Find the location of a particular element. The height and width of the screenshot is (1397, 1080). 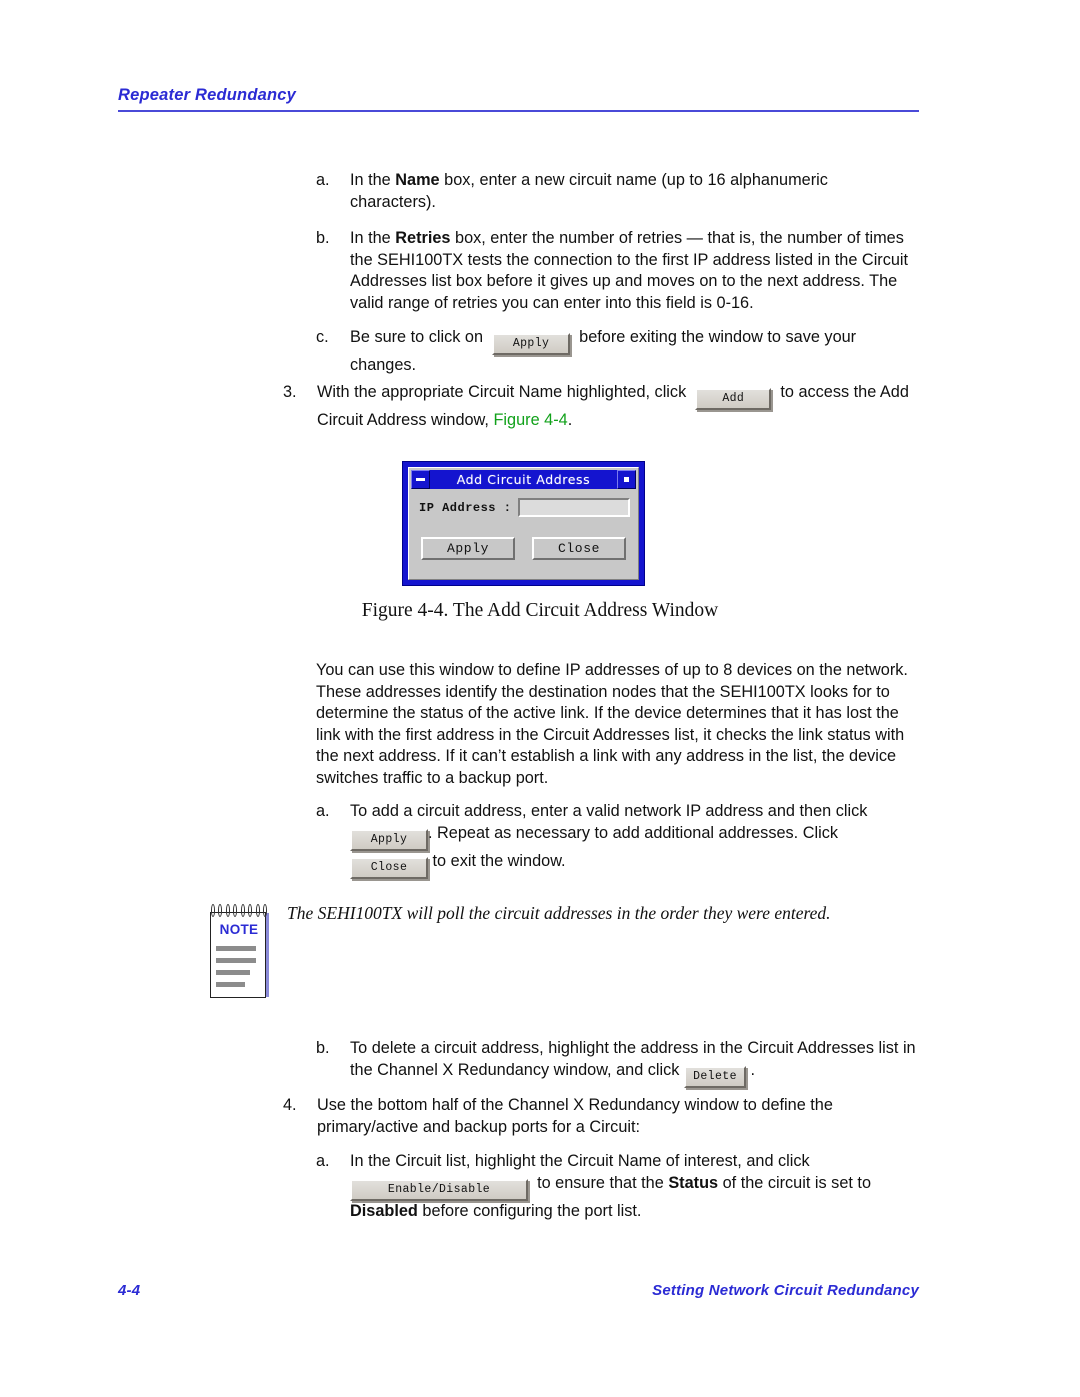

page-header-title: Repeater Redundancy is located at coordinates (207, 95).